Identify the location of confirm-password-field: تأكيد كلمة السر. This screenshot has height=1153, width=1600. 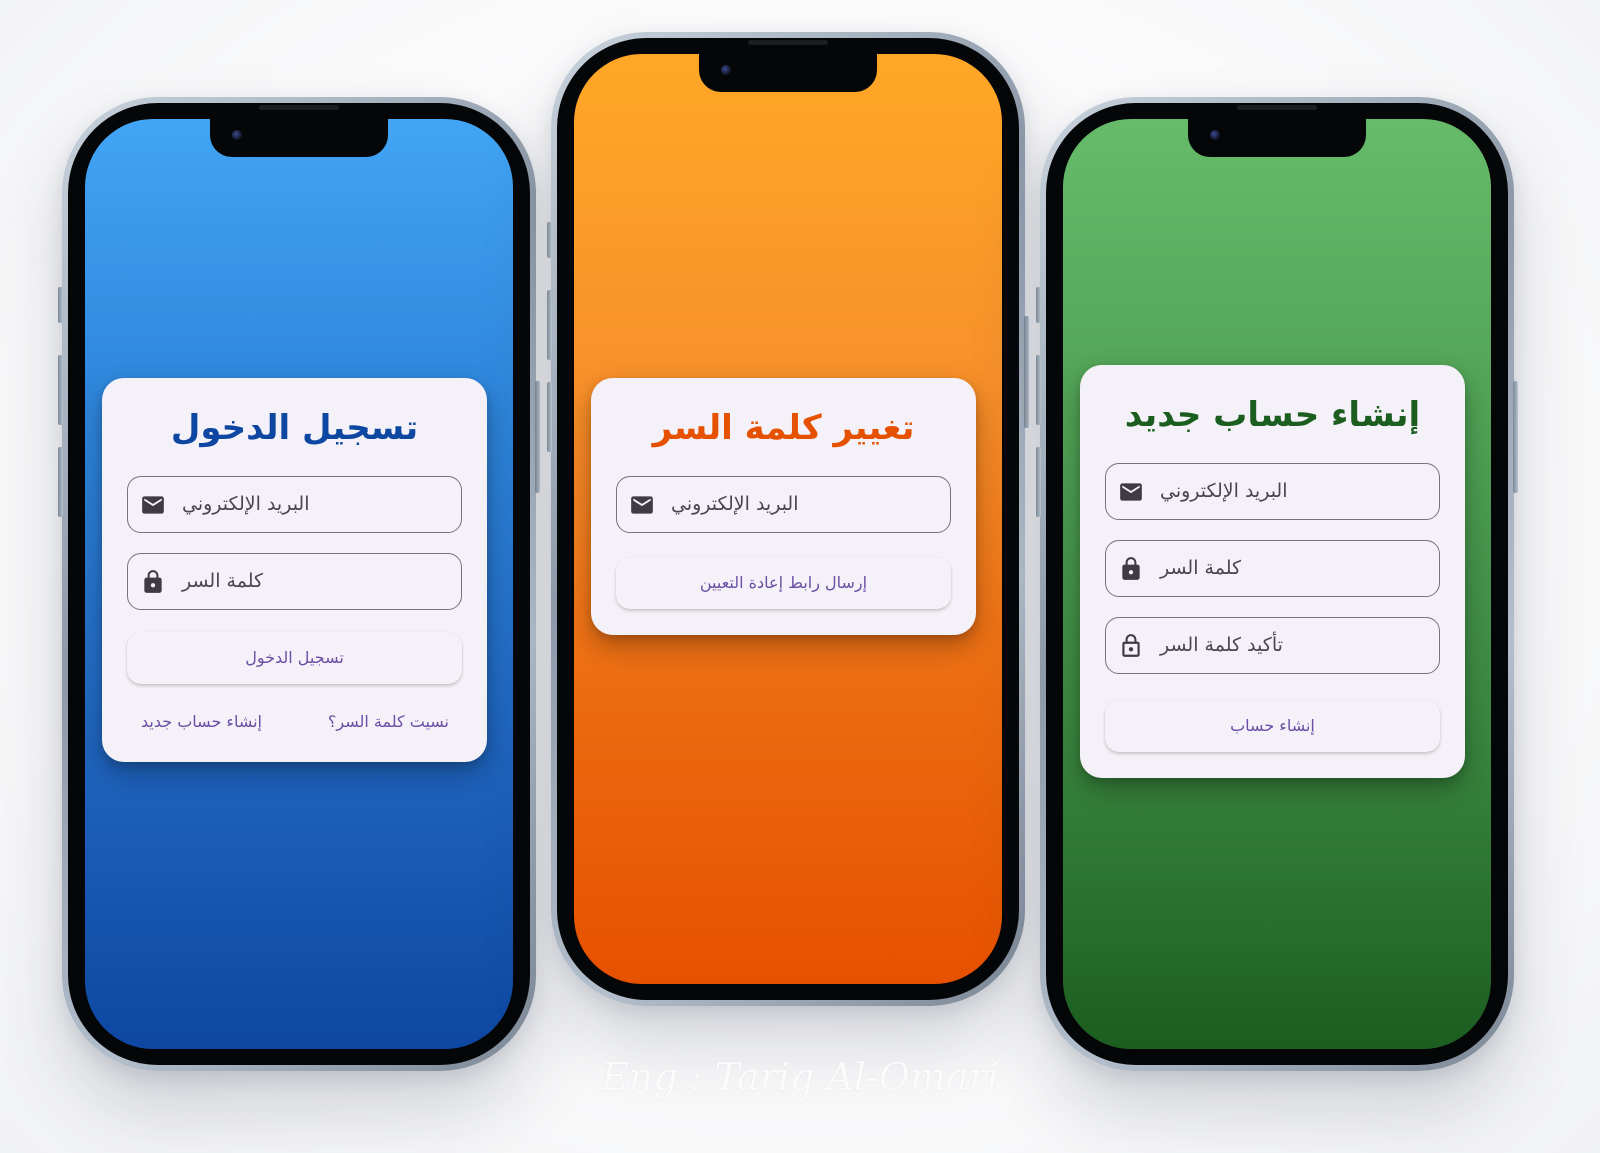
(1272, 645).